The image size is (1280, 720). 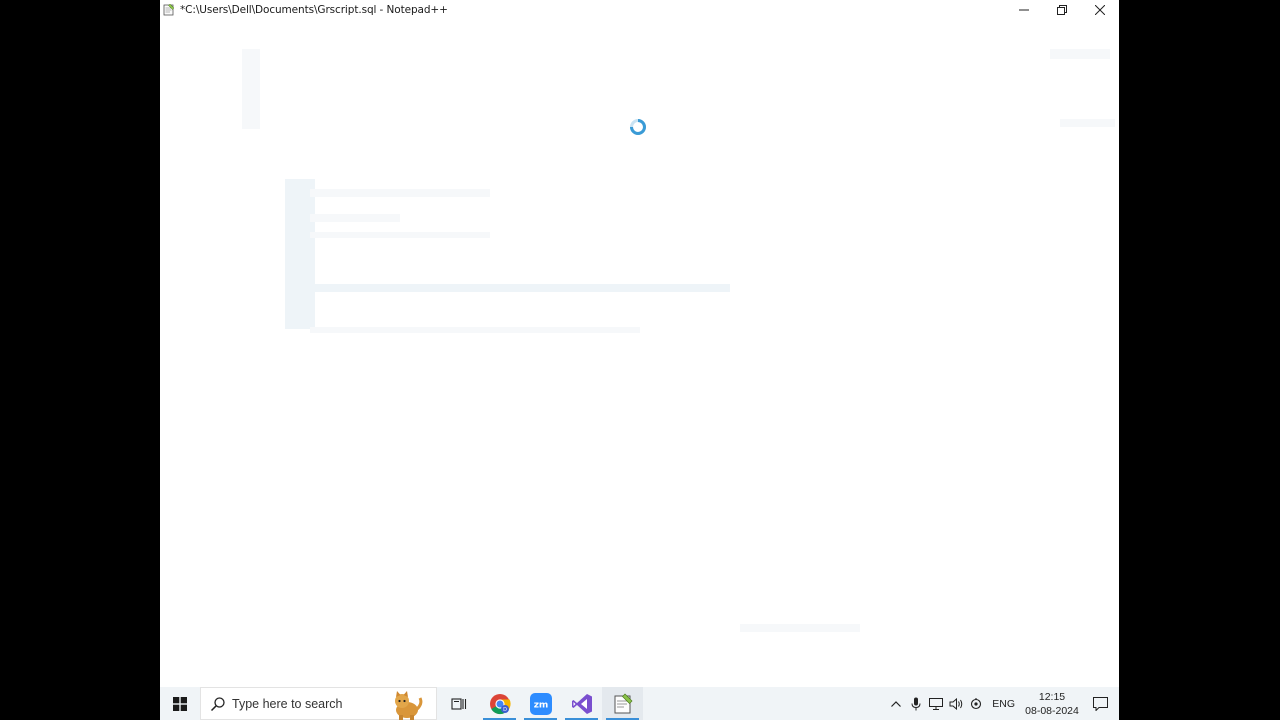 I want to click on sync-icon, so click(x=976, y=703).